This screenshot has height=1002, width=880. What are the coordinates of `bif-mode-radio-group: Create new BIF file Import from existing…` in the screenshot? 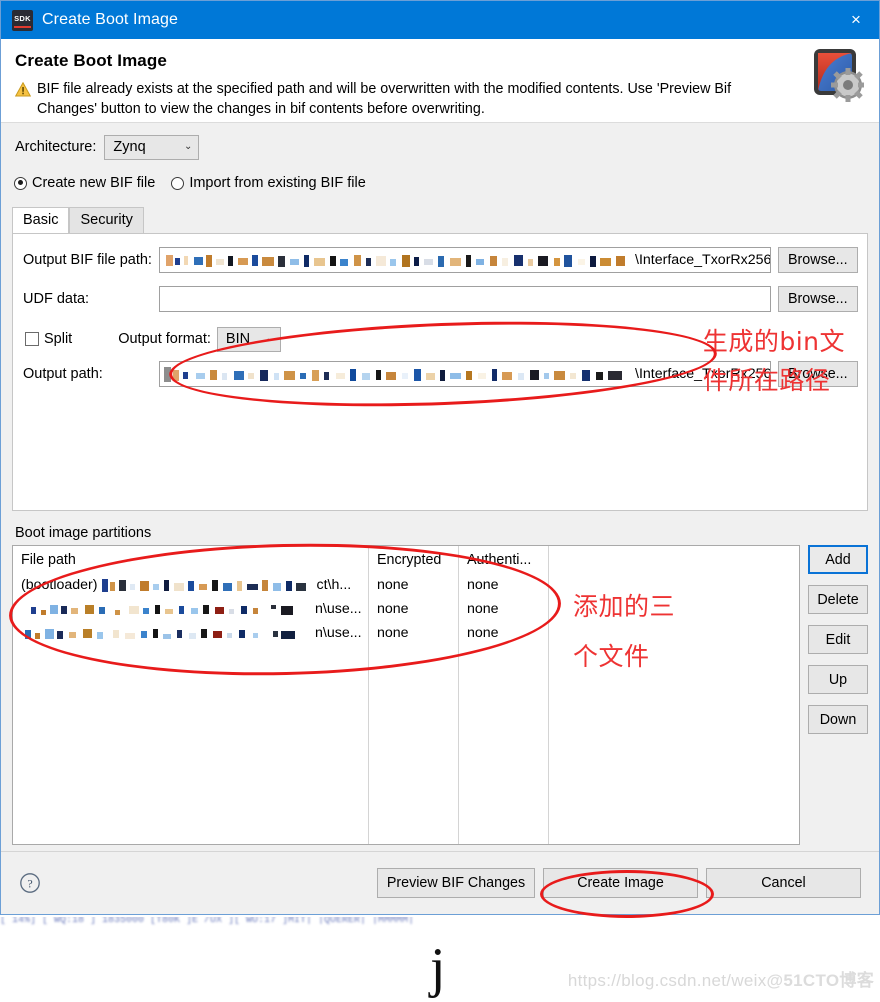 It's located at (446, 183).